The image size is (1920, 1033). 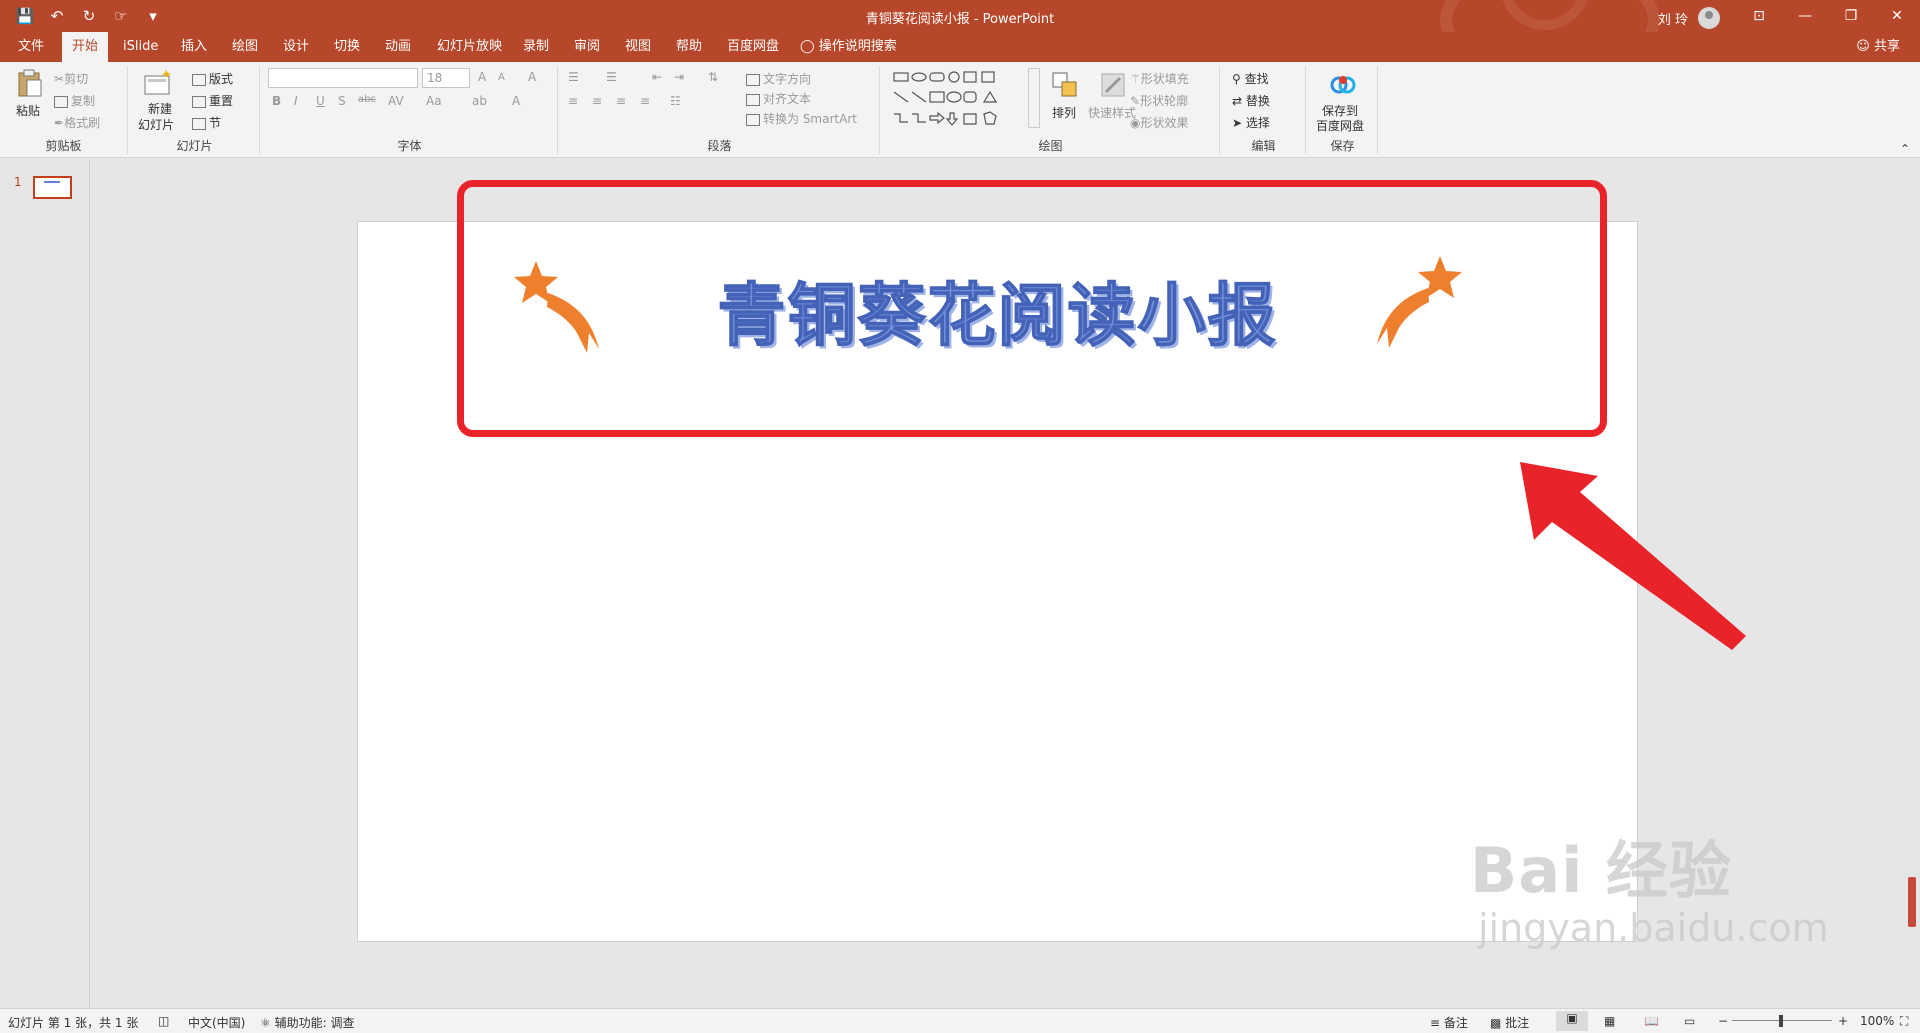 What do you see at coordinates (1251, 100) in the screenshot?
I see `replace-button: ⇄ 替换` at bounding box center [1251, 100].